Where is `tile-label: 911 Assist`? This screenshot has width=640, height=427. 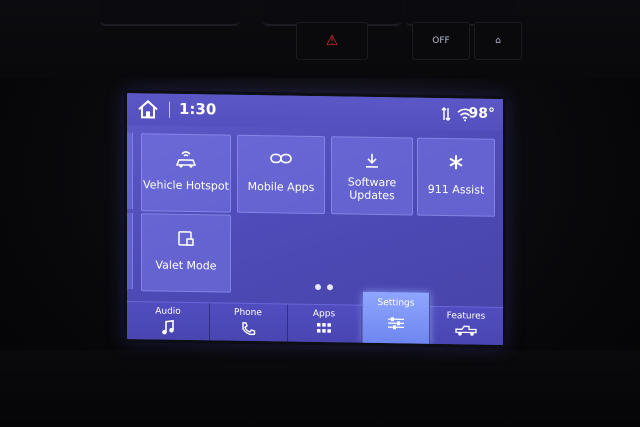 tile-label: 911 Assist is located at coordinates (456, 189).